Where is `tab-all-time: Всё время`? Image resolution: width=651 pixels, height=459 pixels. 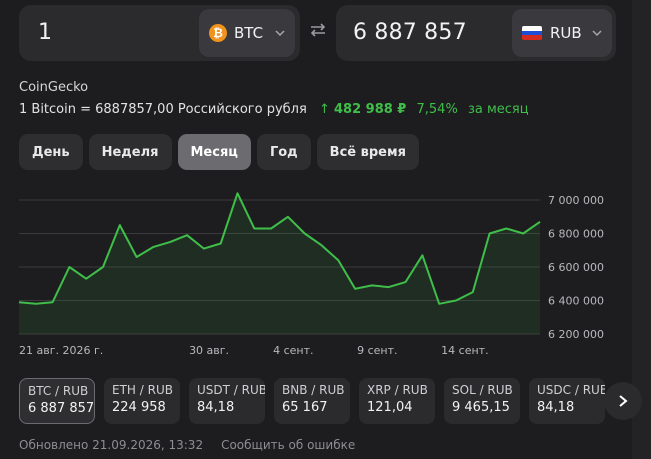
tab-all-time: Всё время is located at coordinates (367, 152).